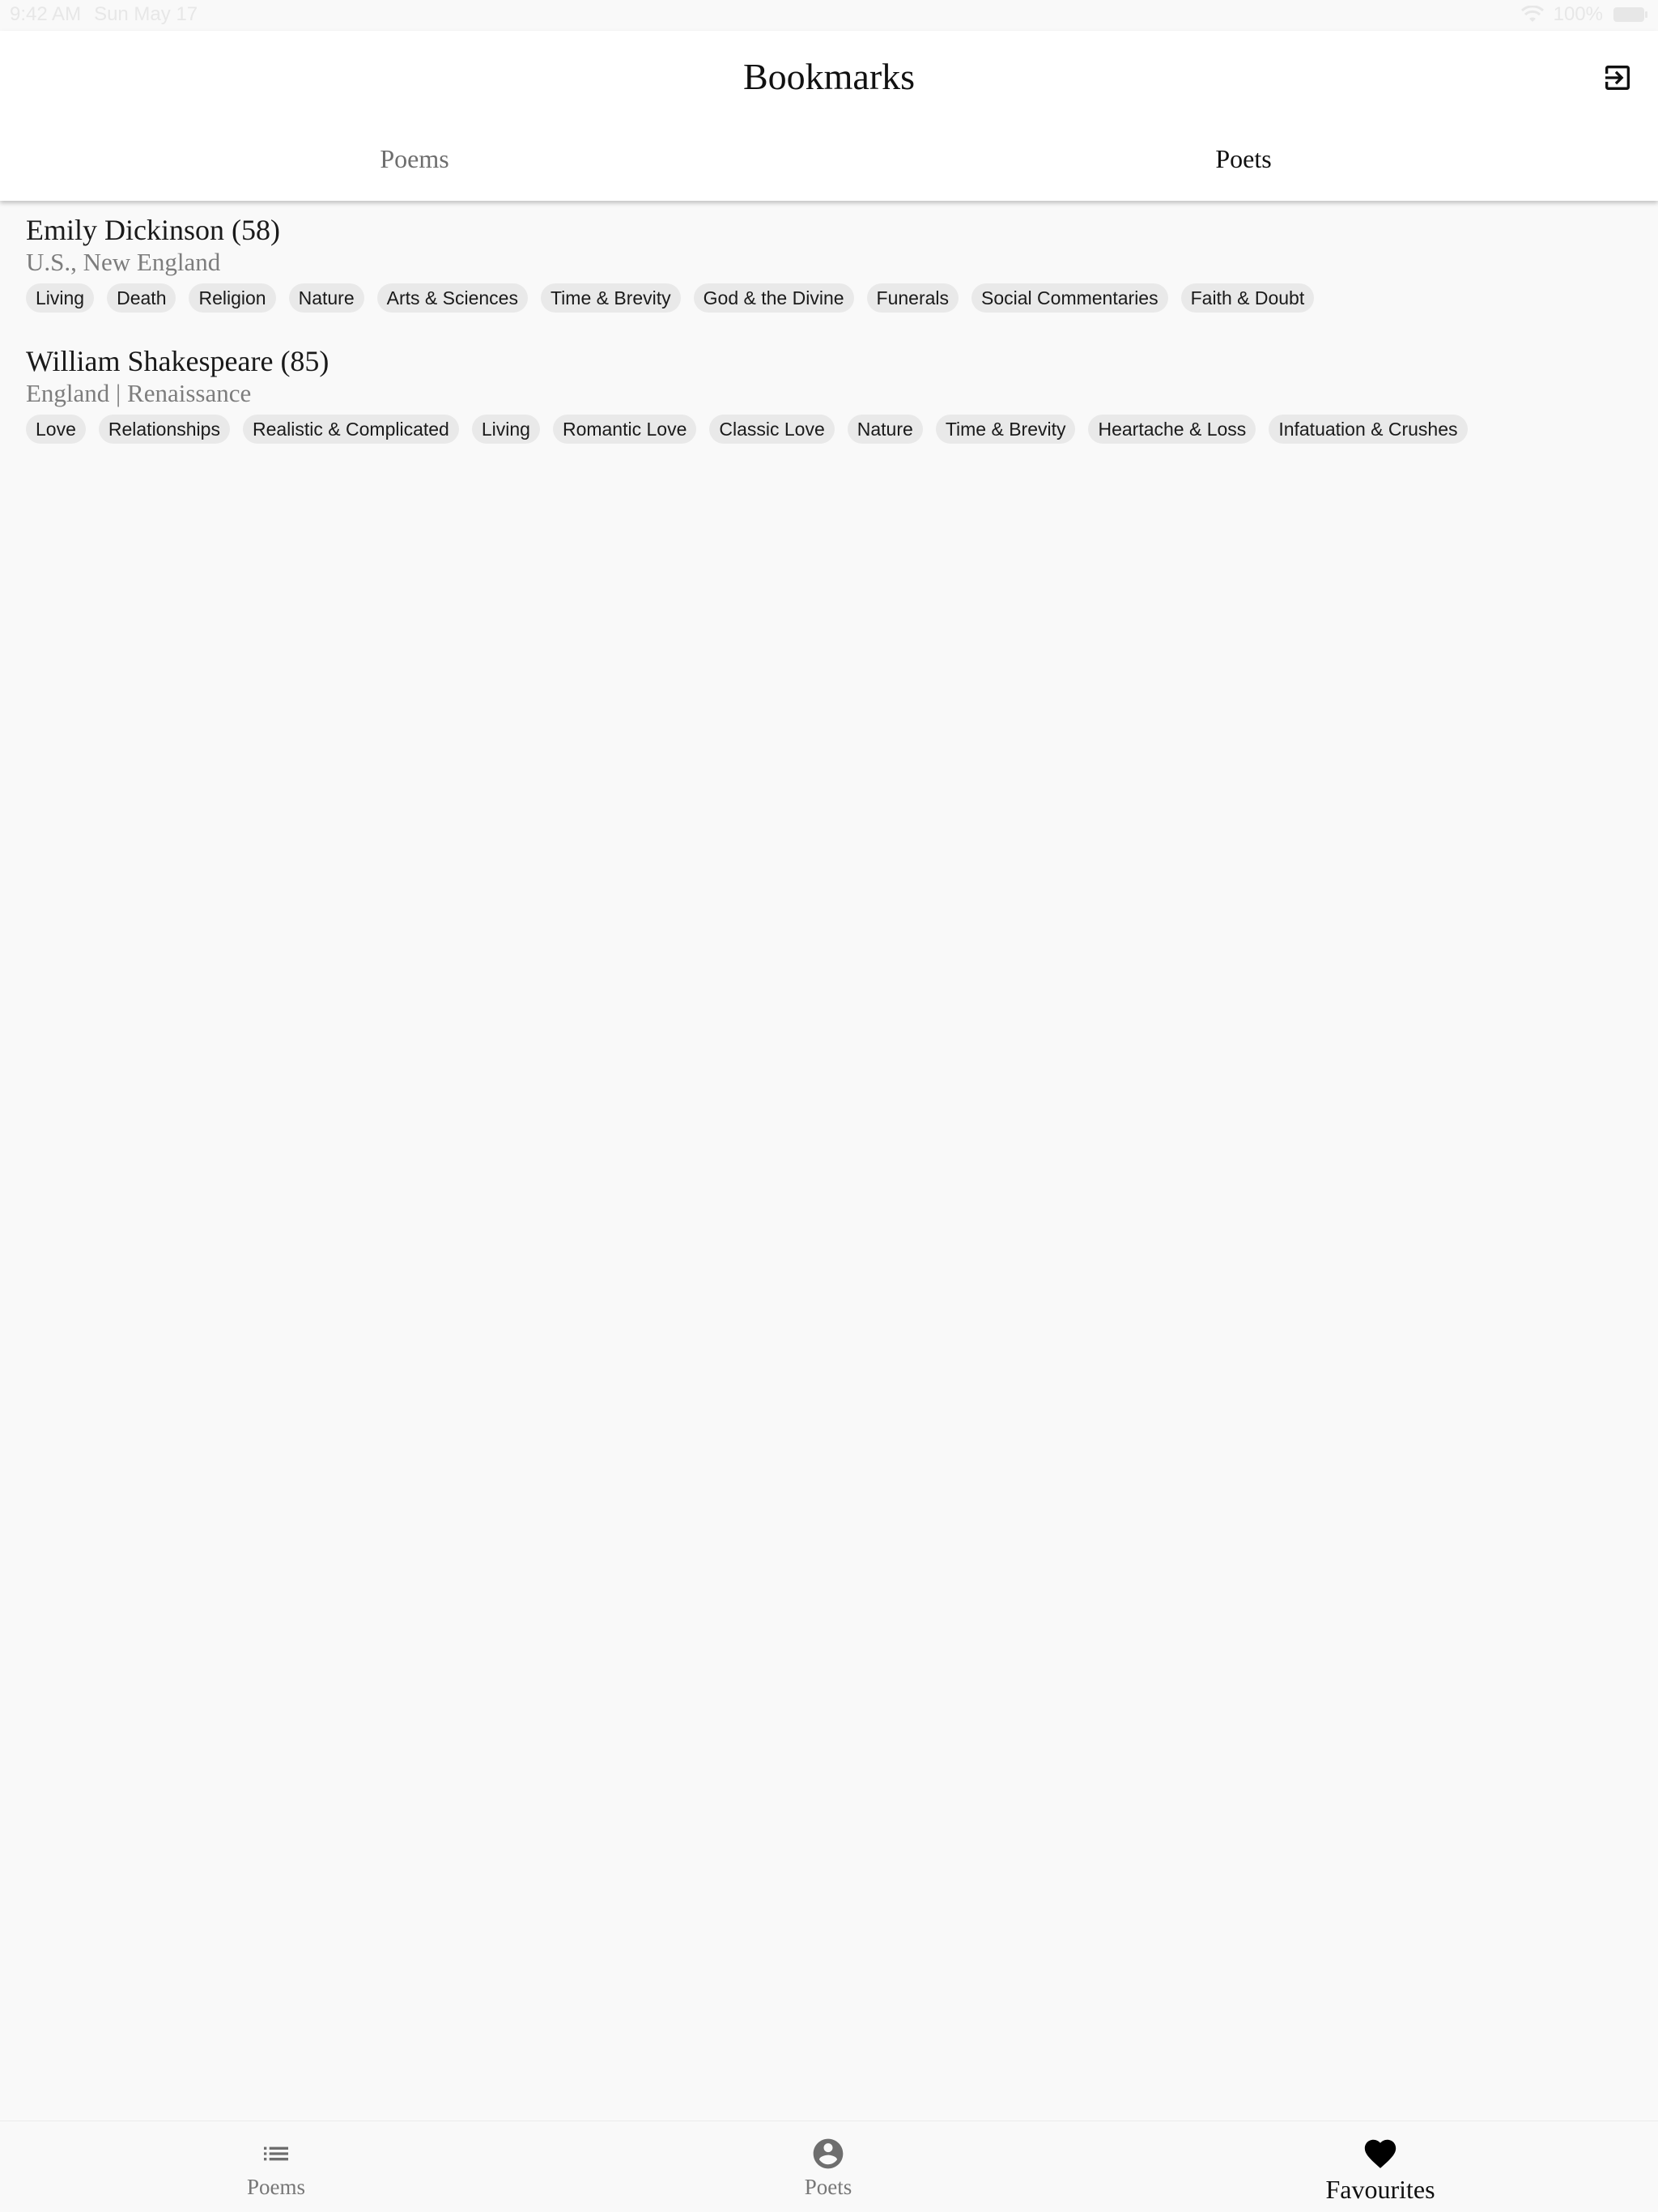 The width and height of the screenshot is (1658, 2212). I want to click on tag-chip: Faith & Doubt, so click(1247, 298).